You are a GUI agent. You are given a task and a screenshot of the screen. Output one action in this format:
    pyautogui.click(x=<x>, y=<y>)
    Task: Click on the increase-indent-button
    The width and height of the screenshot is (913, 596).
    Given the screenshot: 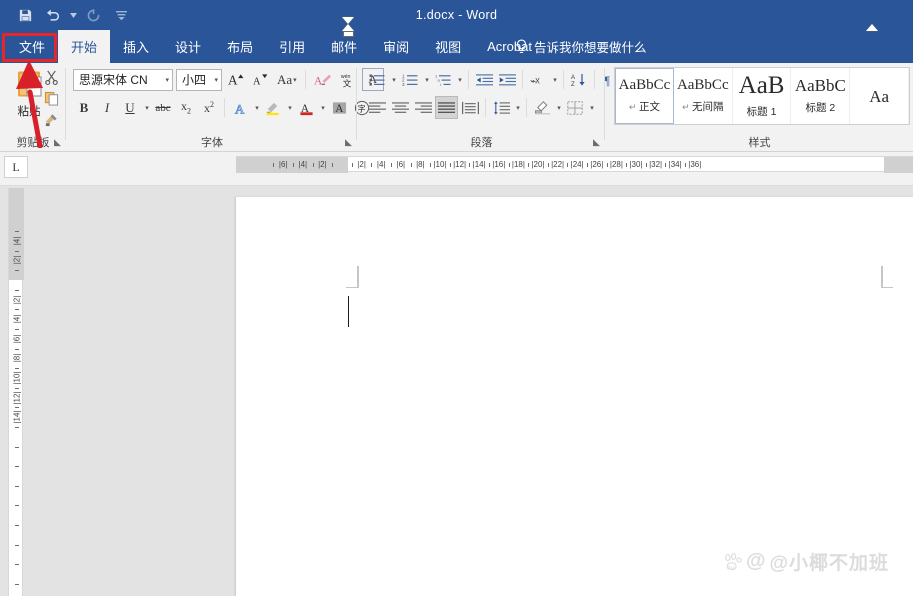 What is the action you would take?
    pyautogui.click(x=507, y=79)
    